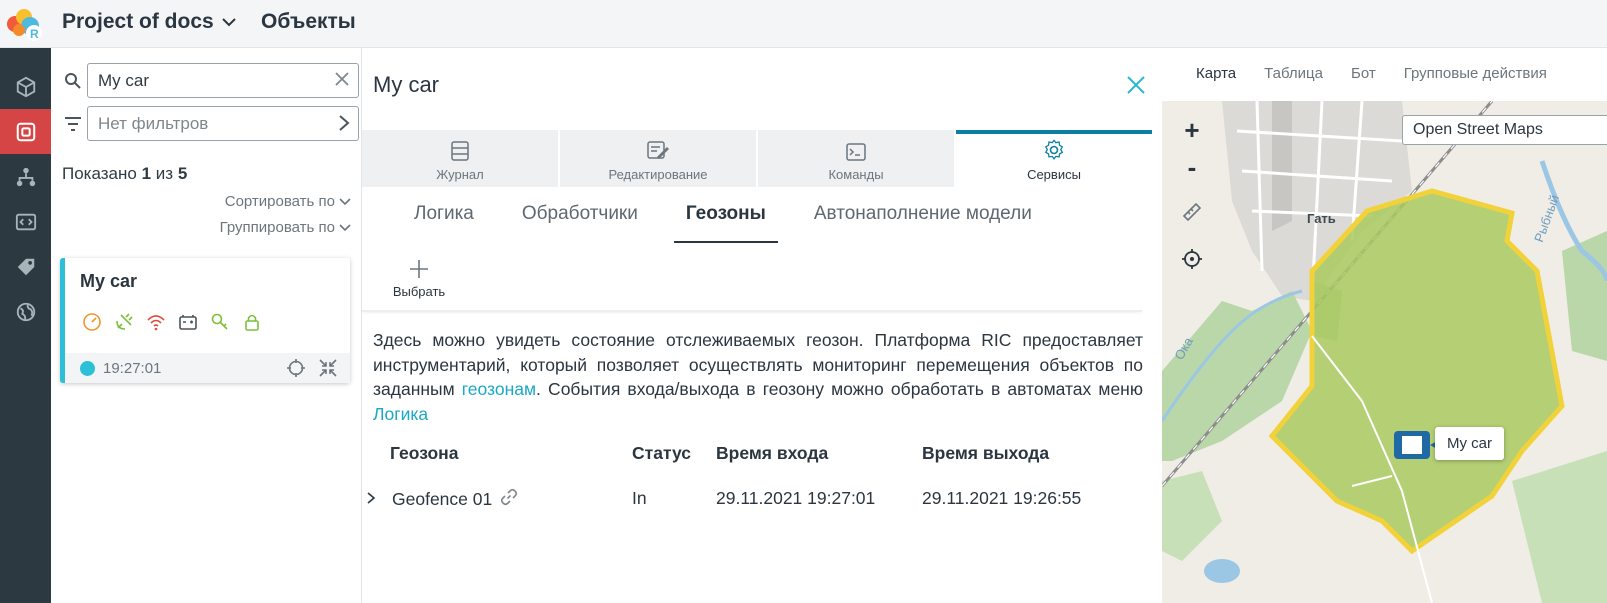 Image resolution: width=1607 pixels, height=603 pixels. I want to click on ruler-icon, so click(1192, 212).